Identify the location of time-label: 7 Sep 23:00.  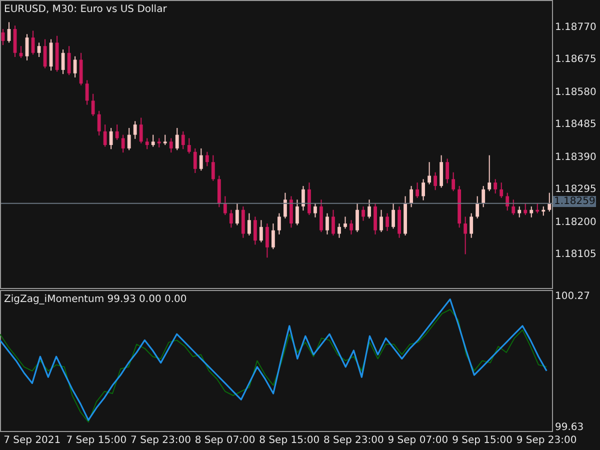
(160, 440).